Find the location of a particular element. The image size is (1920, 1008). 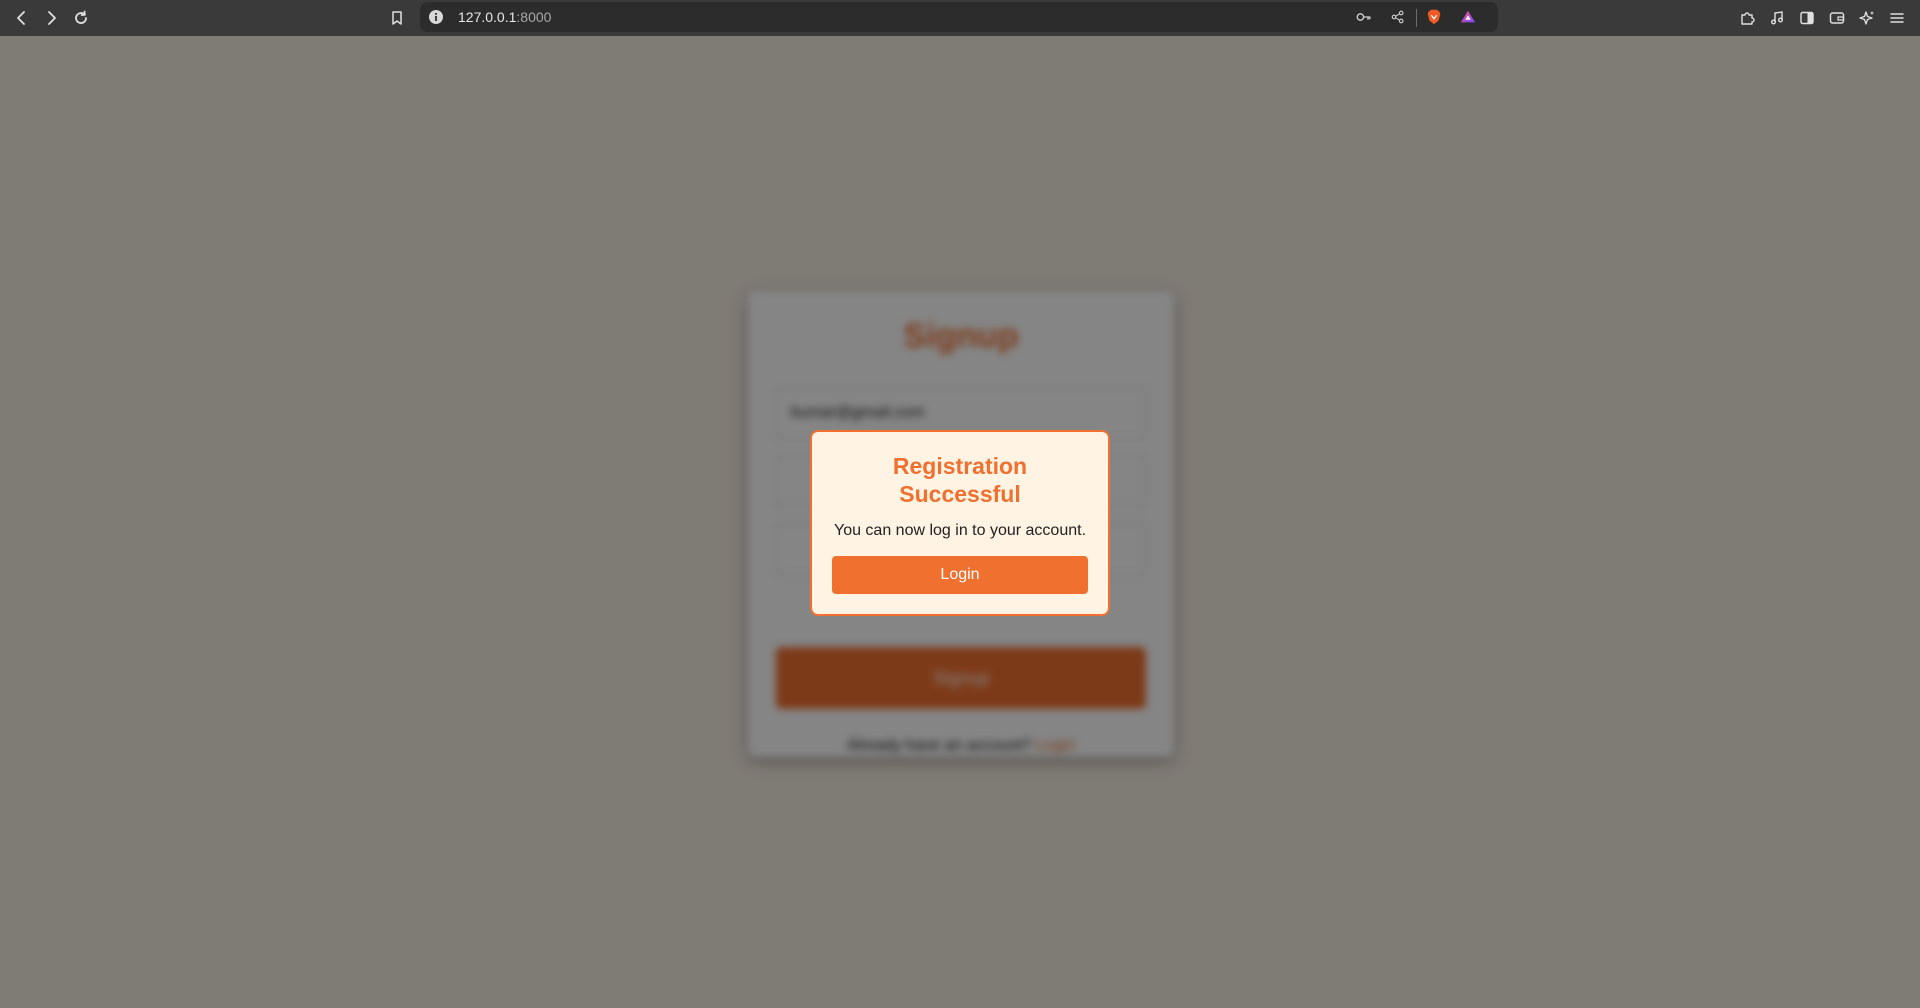

leo-ai-icon is located at coordinates (1867, 18).